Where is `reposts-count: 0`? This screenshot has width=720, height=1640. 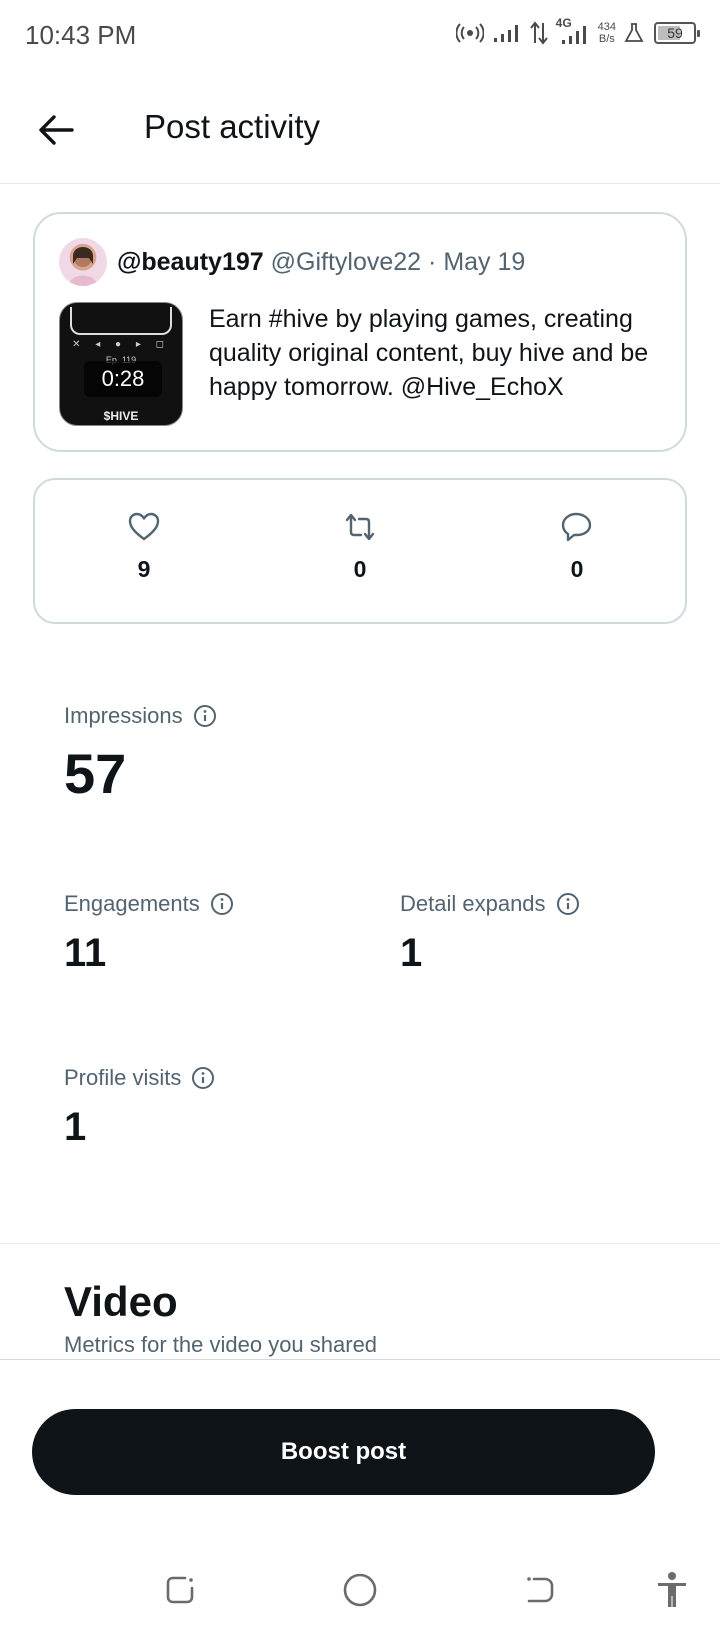 reposts-count: 0 is located at coordinates (360, 569).